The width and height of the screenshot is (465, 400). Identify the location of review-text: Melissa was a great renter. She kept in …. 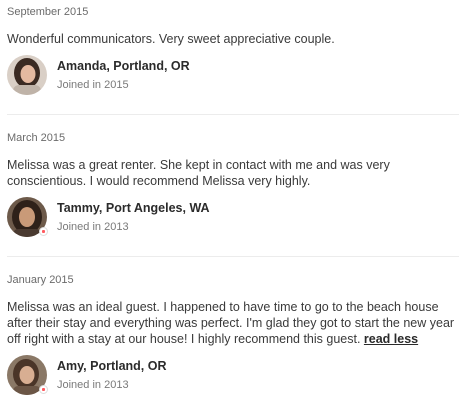
(198, 173).